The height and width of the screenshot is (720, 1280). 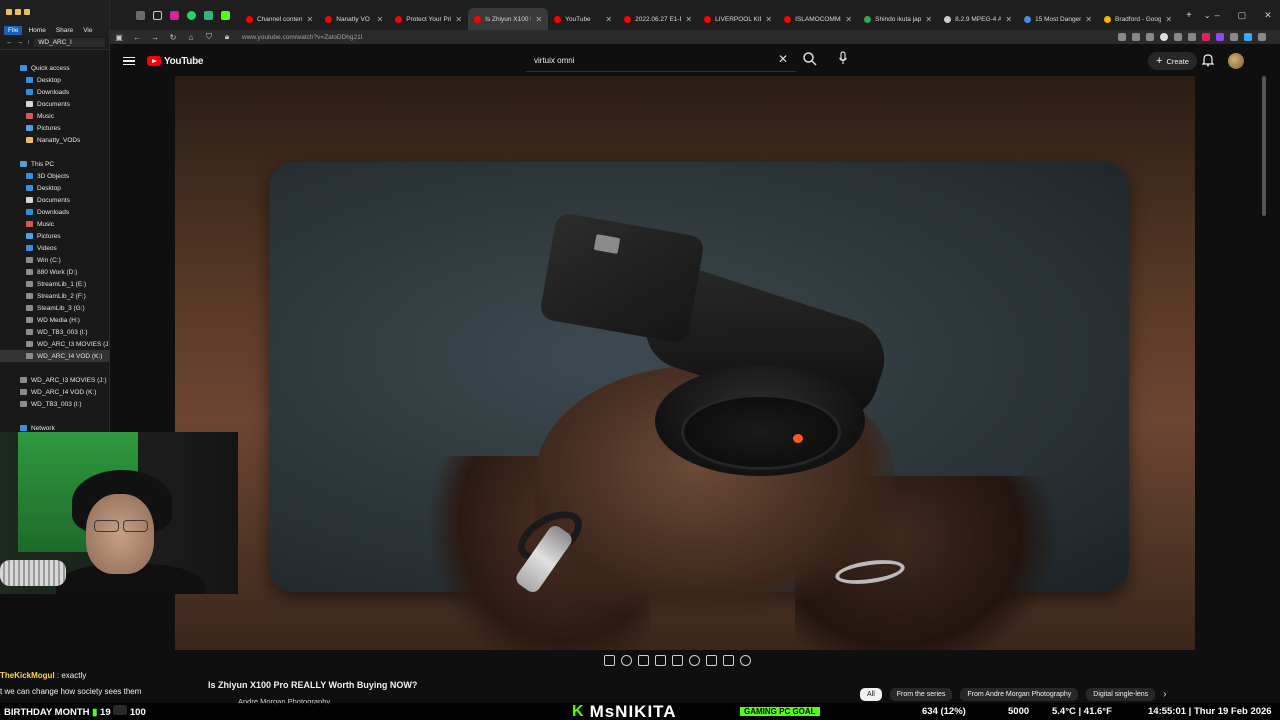 I want to click on tree-item: This PC, so click(x=54, y=164).